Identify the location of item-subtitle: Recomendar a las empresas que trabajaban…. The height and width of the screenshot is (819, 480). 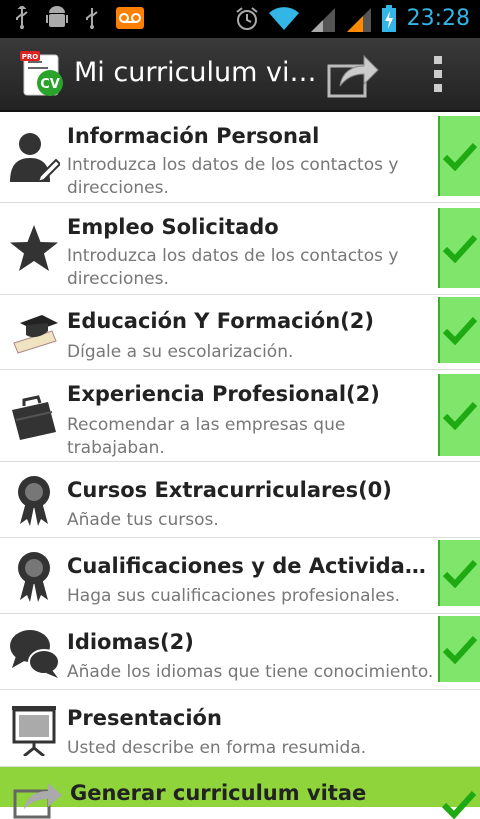
(206, 436).